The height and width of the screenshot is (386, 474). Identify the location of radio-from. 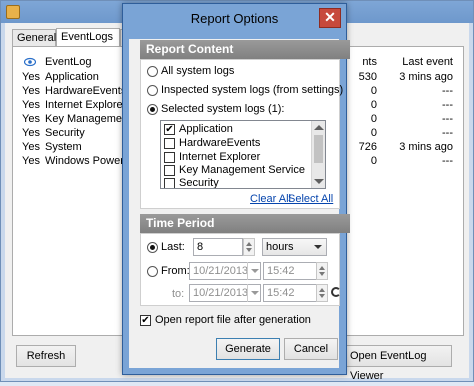
(152, 271).